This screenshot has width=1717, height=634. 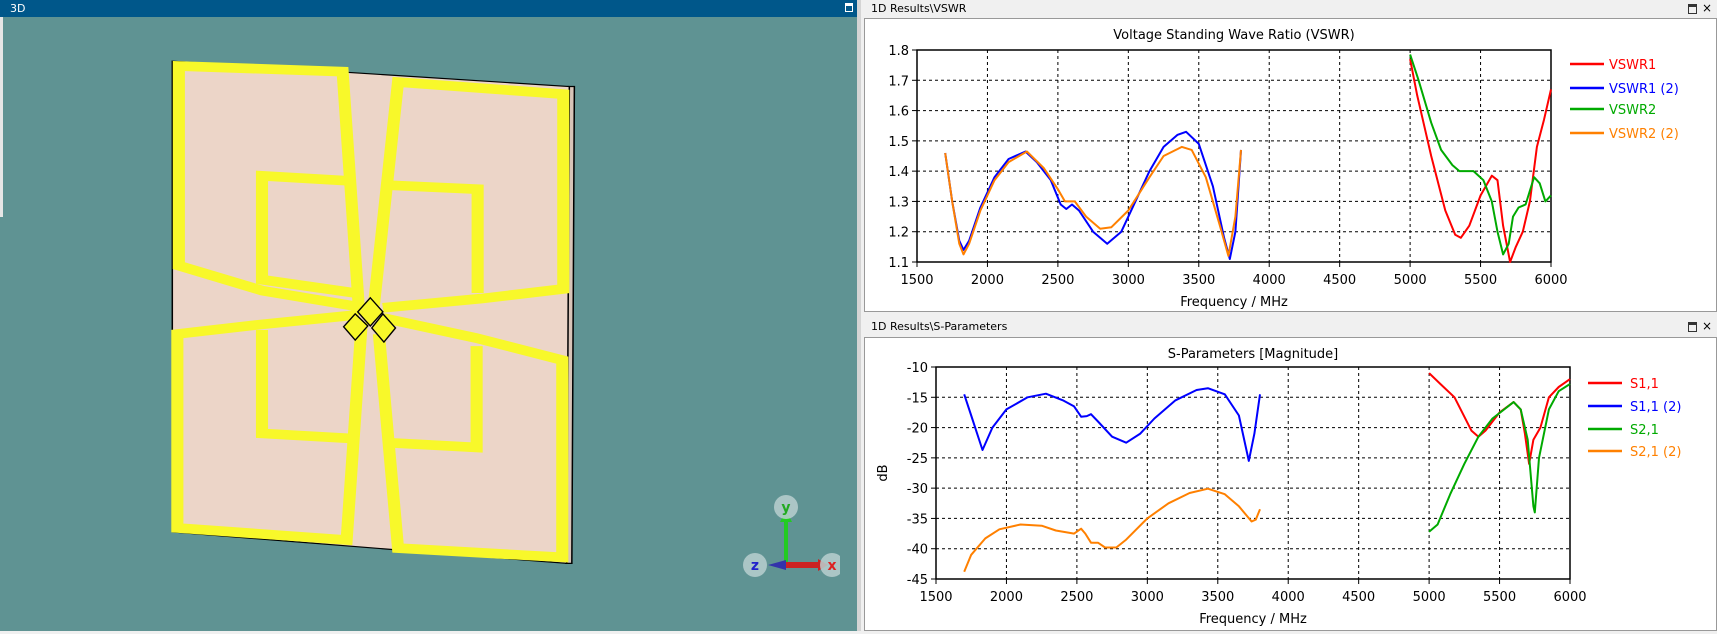 I want to click on legend-label: S1,1, so click(x=1644, y=384).